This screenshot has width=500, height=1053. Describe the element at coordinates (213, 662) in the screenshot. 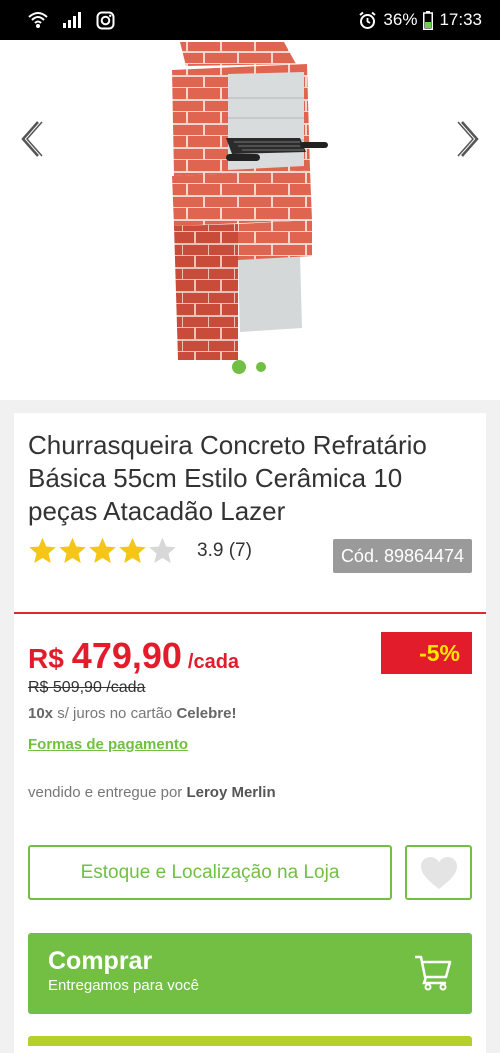

I see `price-unit: /cada` at that location.